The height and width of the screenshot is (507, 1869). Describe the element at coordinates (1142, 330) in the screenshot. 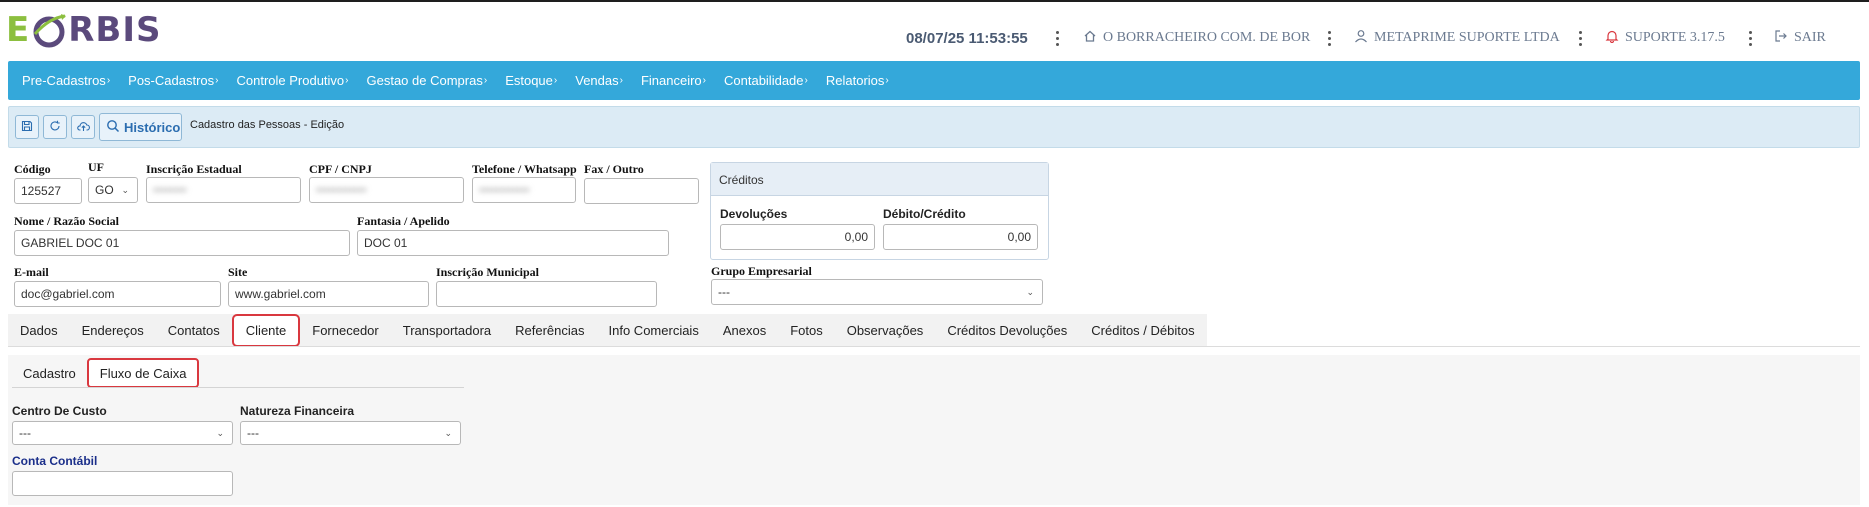

I see `tab-creditos-debitos: Créditos / Débitos` at that location.